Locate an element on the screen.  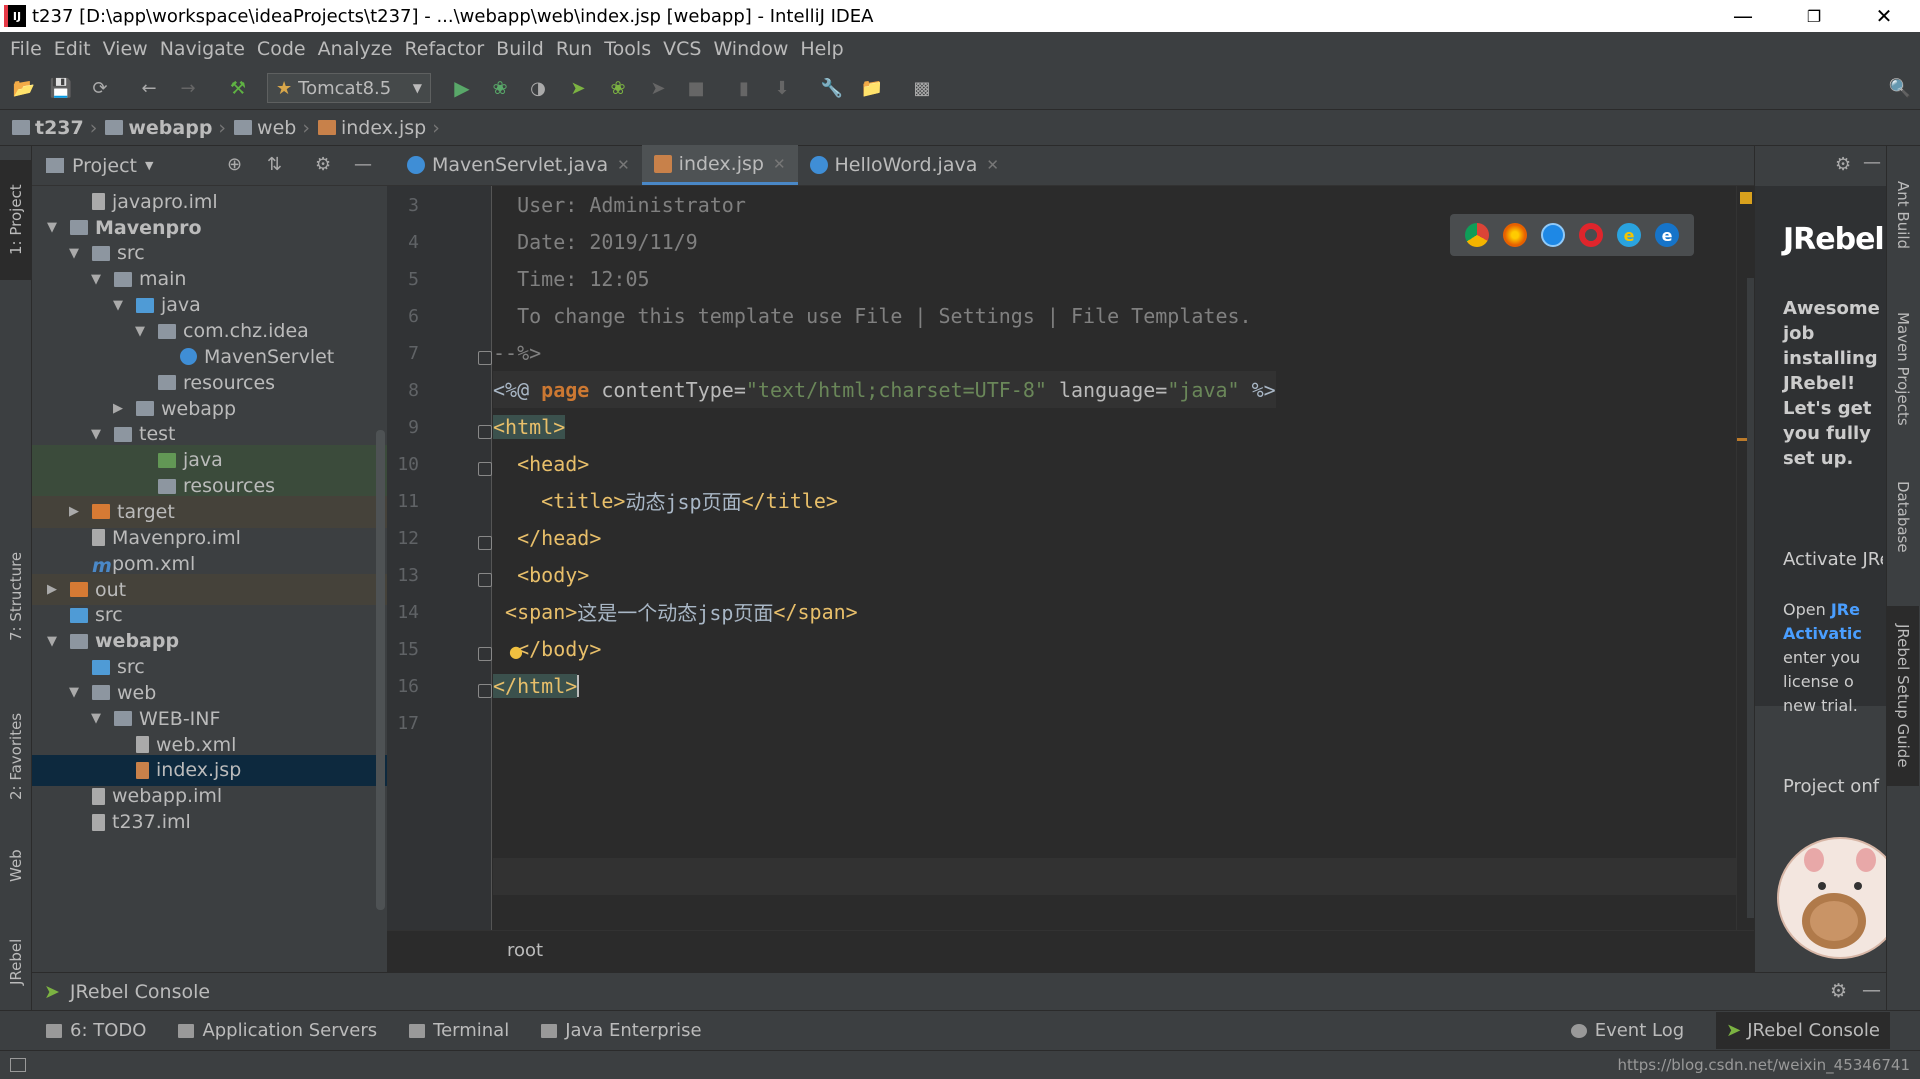
safari-icon is located at coordinates (1553, 235).